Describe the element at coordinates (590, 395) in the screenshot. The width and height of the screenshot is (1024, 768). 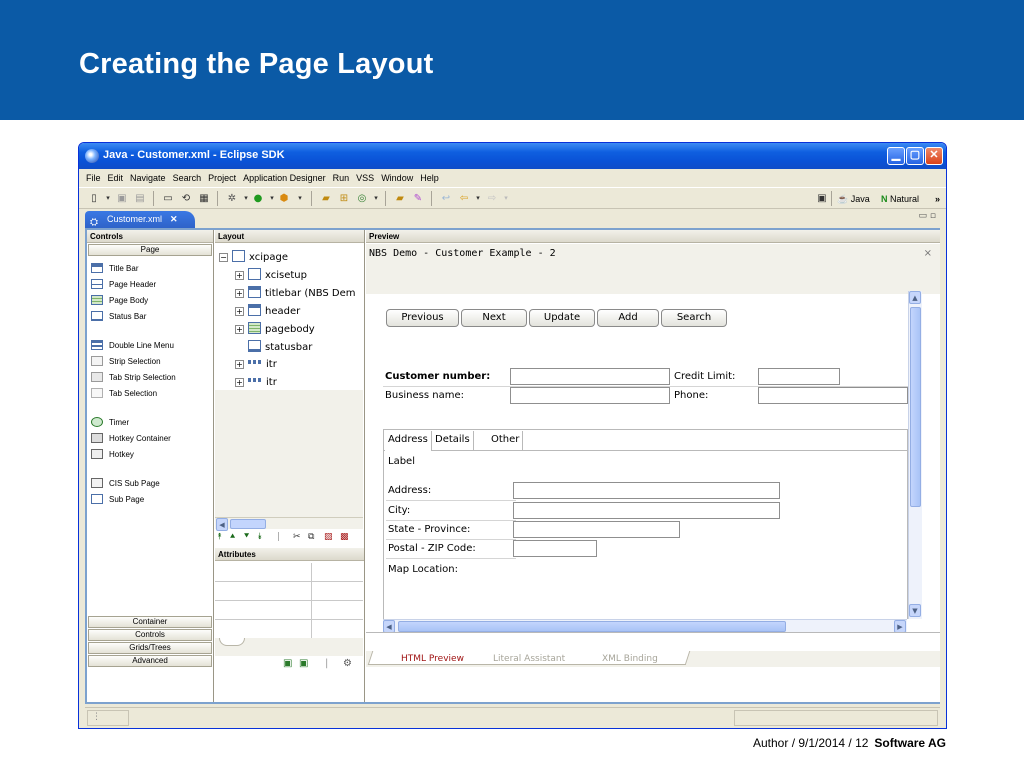
I see `business-name-field` at that location.